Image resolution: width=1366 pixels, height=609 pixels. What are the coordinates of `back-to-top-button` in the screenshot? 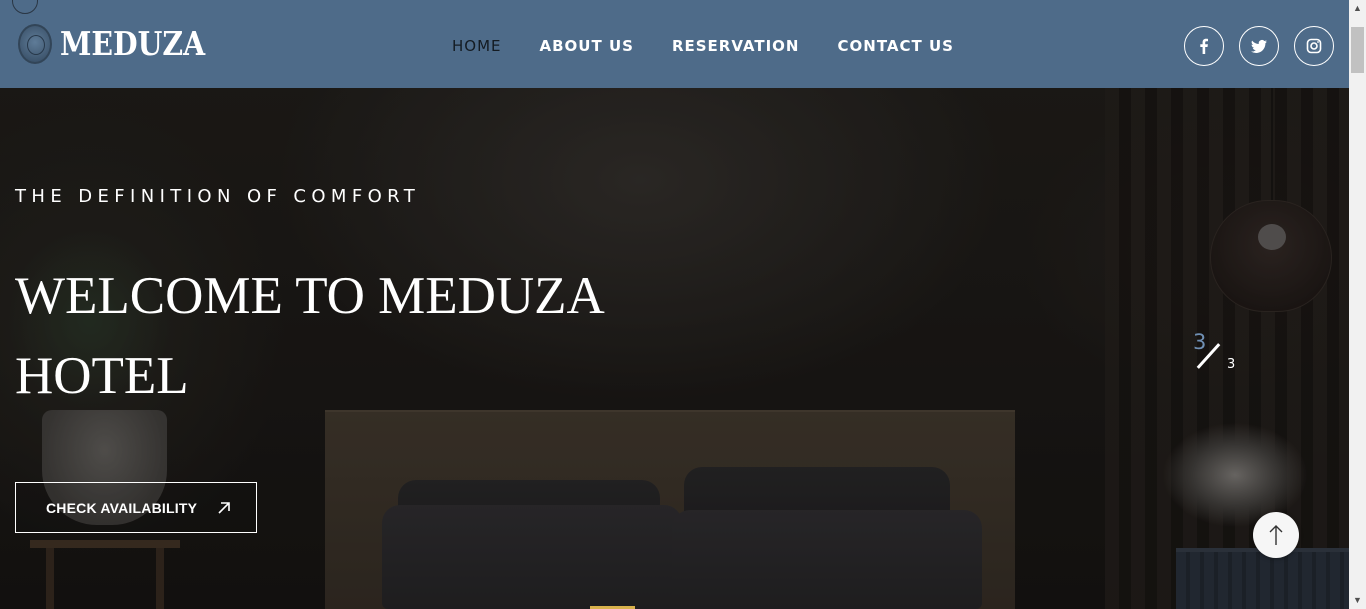 It's located at (1276, 535).